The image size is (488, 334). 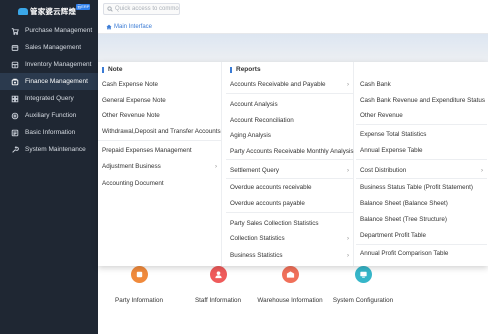 What do you see at coordinates (289, 187) in the screenshot?
I see `menu-item-overdue-receivable: Overdue accounts receivable` at bounding box center [289, 187].